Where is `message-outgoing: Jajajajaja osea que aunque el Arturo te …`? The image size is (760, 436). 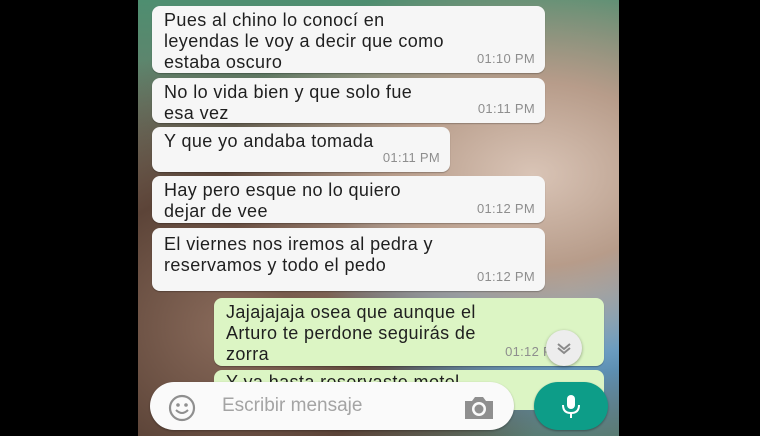
message-outgoing: Jajajajaja osea que aunque el Arturo te … is located at coordinates (409, 332).